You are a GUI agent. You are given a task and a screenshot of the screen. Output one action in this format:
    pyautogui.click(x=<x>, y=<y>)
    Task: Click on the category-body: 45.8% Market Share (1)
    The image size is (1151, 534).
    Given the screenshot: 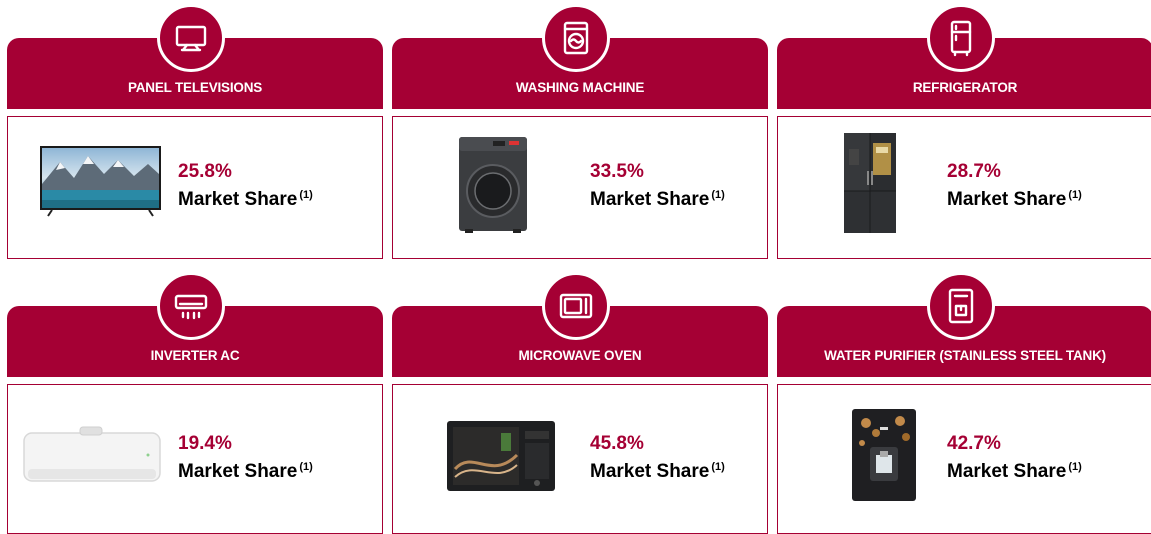 What is the action you would take?
    pyautogui.click(x=580, y=459)
    